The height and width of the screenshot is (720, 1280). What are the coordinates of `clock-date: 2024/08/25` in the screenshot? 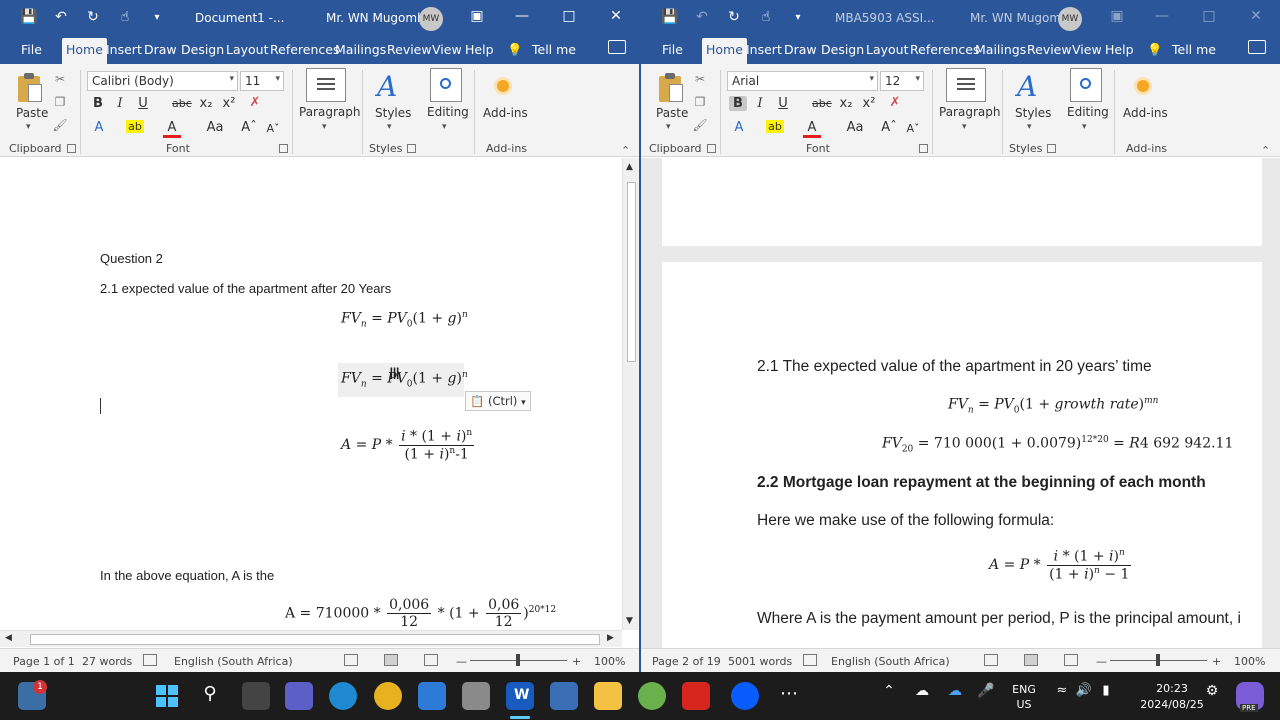 It's located at (1172, 704).